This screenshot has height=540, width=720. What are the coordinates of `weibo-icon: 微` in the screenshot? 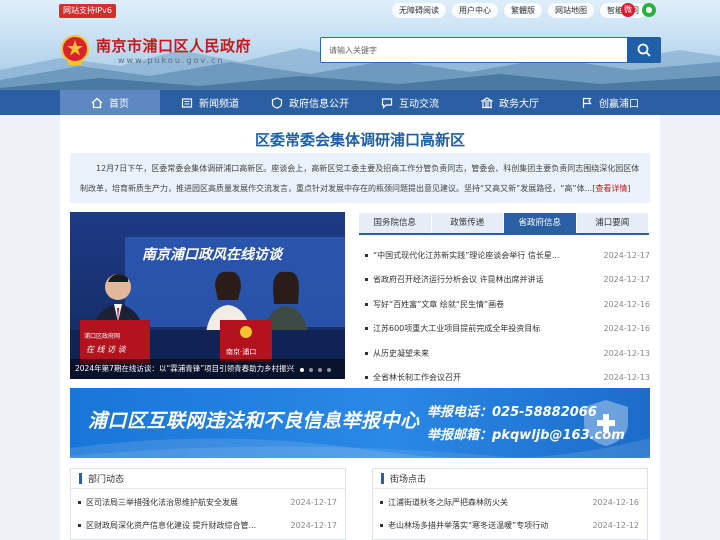 It's located at (628, 10).